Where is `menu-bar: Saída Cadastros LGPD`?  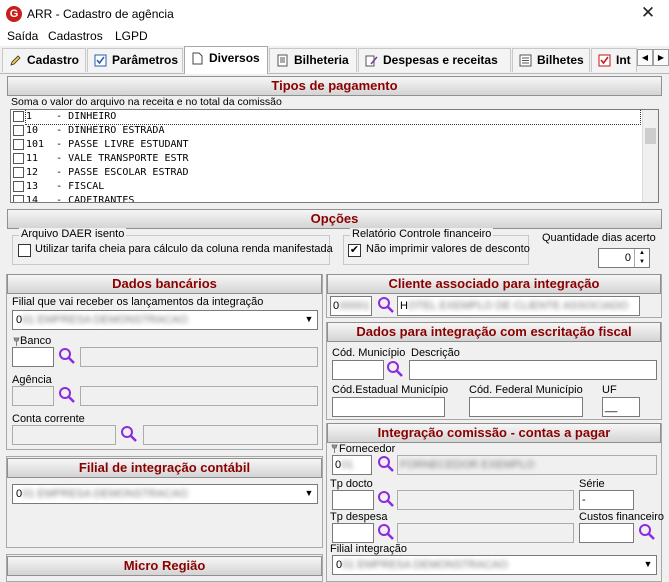 menu-bar: Saída Cadastros LGPD is located at coordinates (334, 37).